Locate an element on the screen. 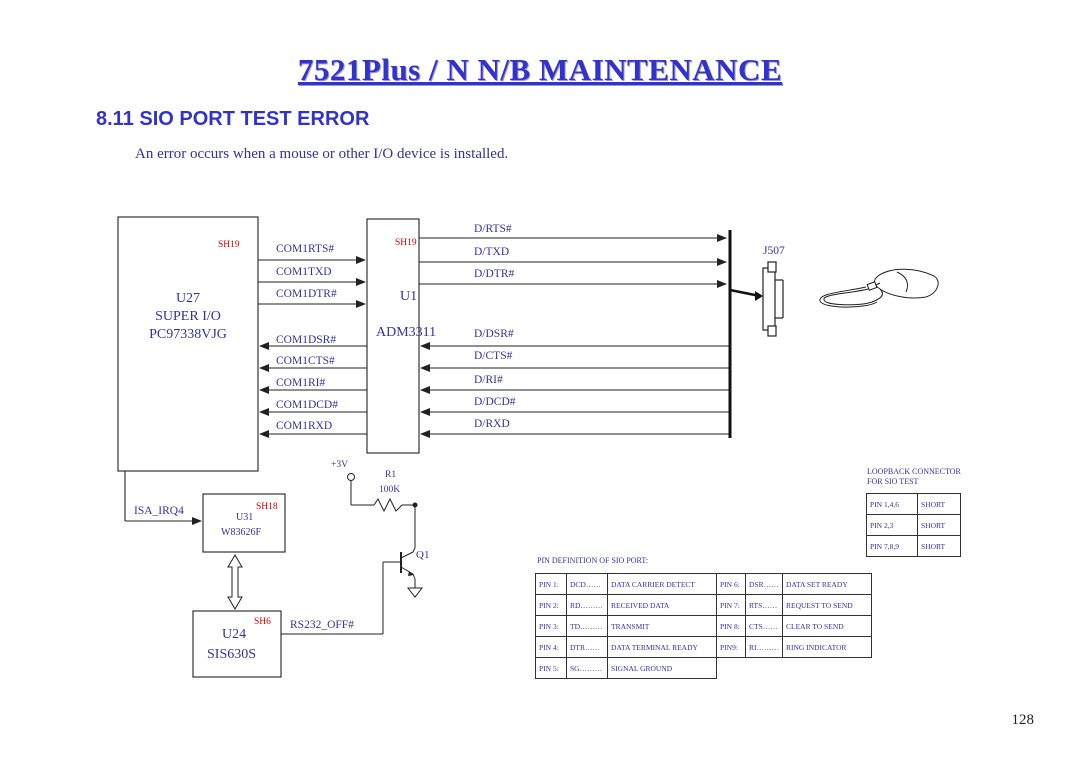 The height and width of the screenshot is (763, 1080). table-cell: PIN 1: is located at coordinates (551, 584).